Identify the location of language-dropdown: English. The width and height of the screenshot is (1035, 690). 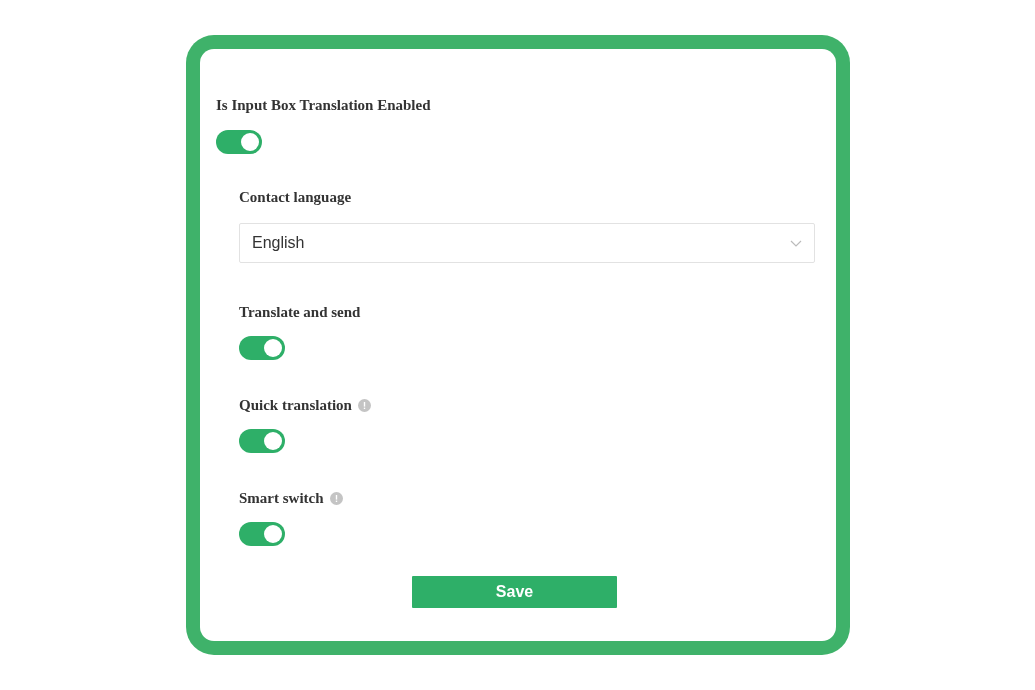
(527, 243).